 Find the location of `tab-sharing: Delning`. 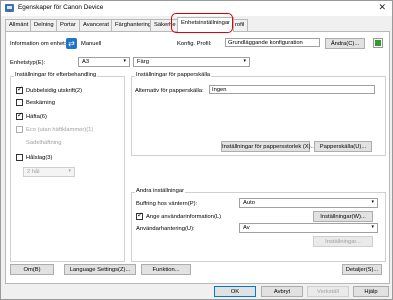

tab-sharing: Delning is located at coordinates (44, 25).